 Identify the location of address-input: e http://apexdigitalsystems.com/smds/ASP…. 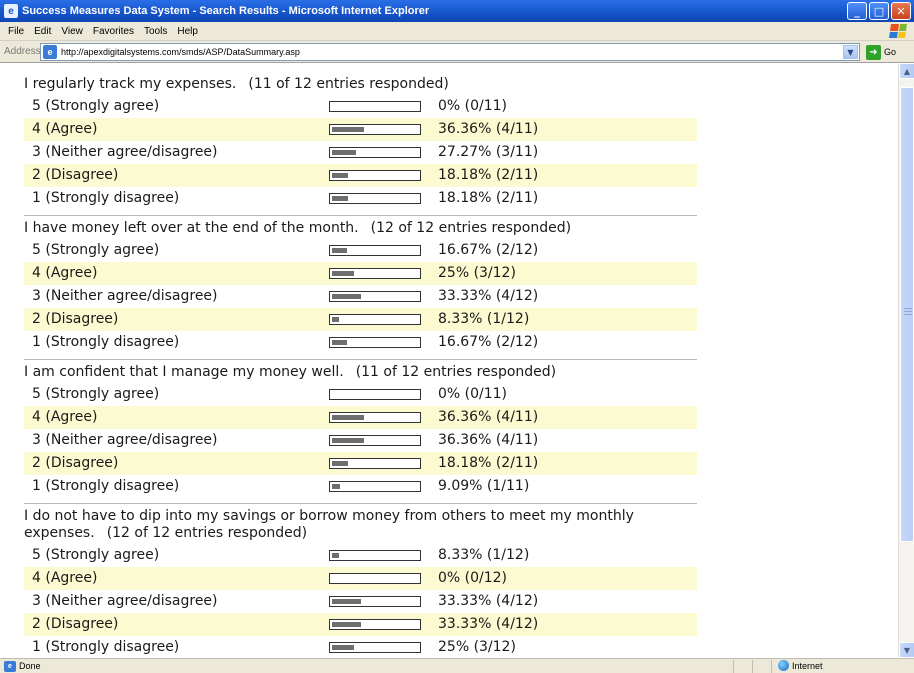
(450, 52).